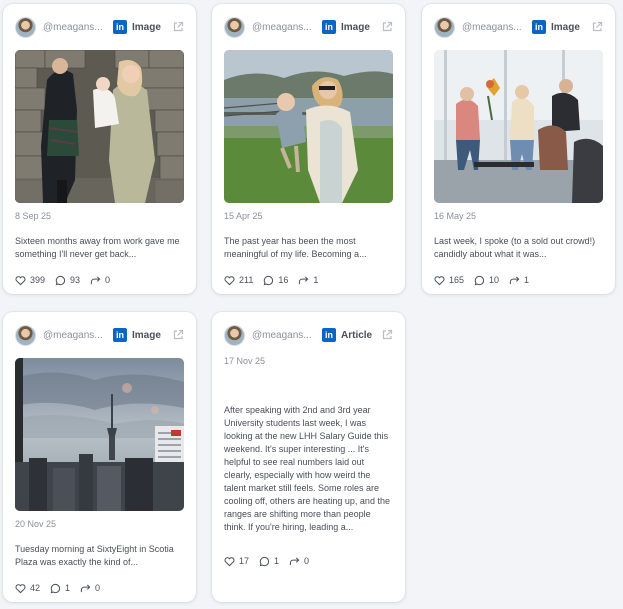  What do you see at coordinates (275, 280) in the screenshot?
I see `comments-stat: 16` at bounding box center [275, 280].